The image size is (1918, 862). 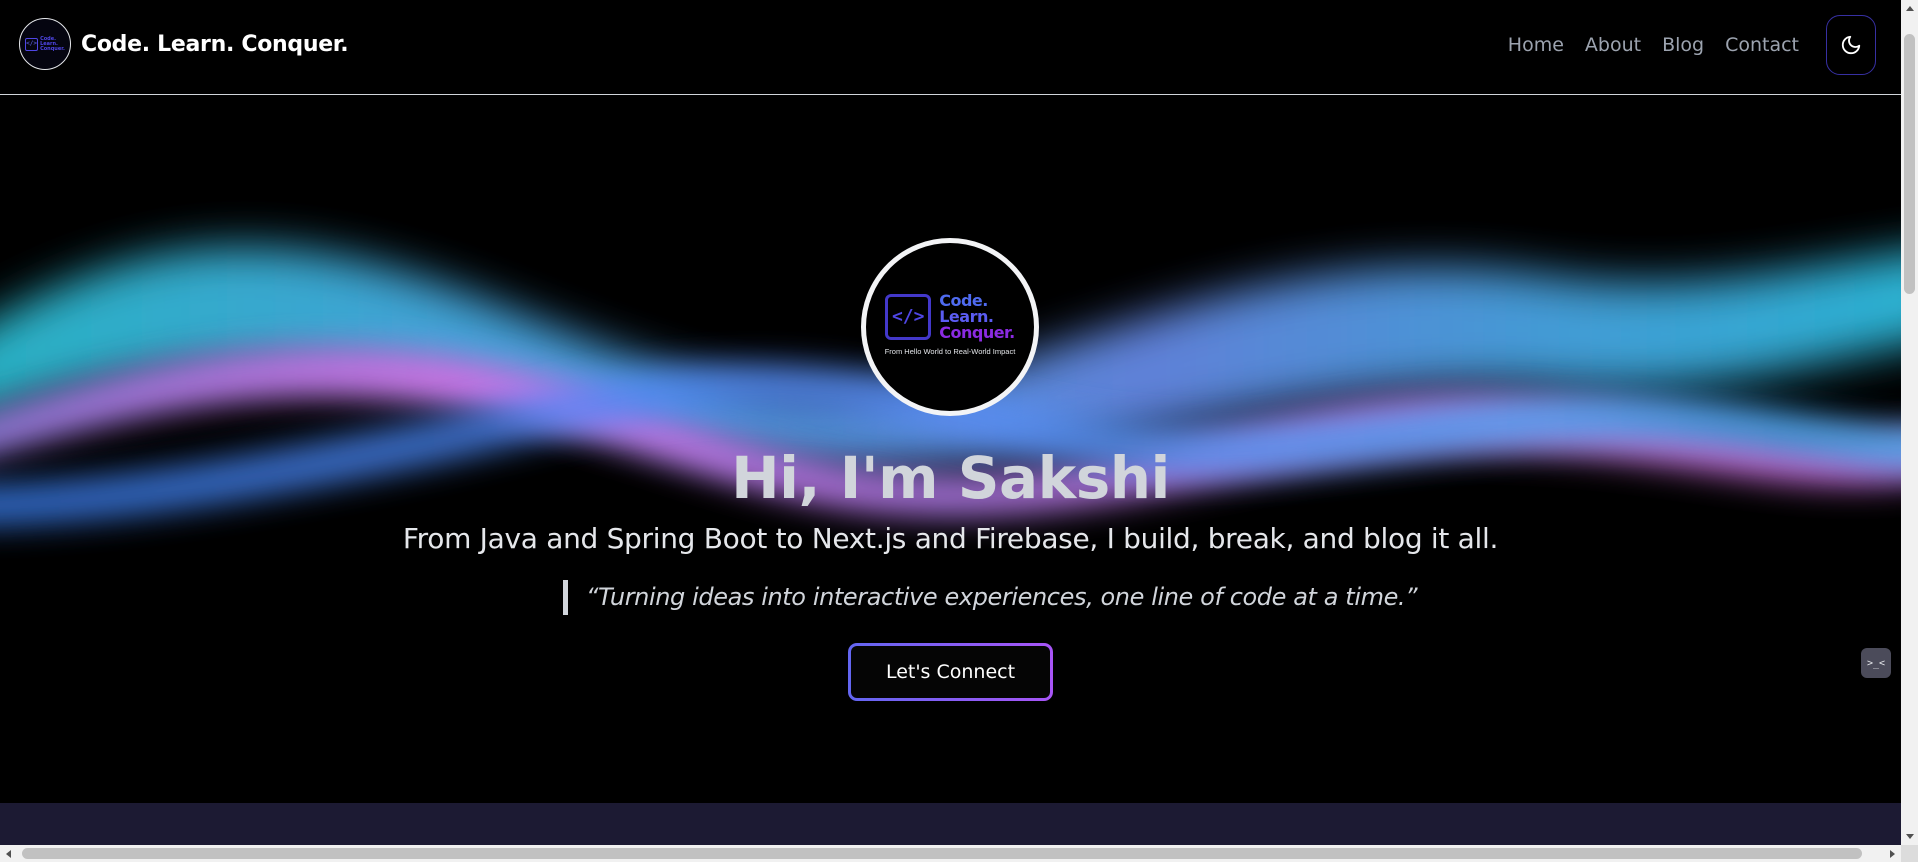 What do you see at coordinates (1909, 8) in the screenshot?
I see `scroll-up-arrow-icon` at bounding box center [1909, 8].